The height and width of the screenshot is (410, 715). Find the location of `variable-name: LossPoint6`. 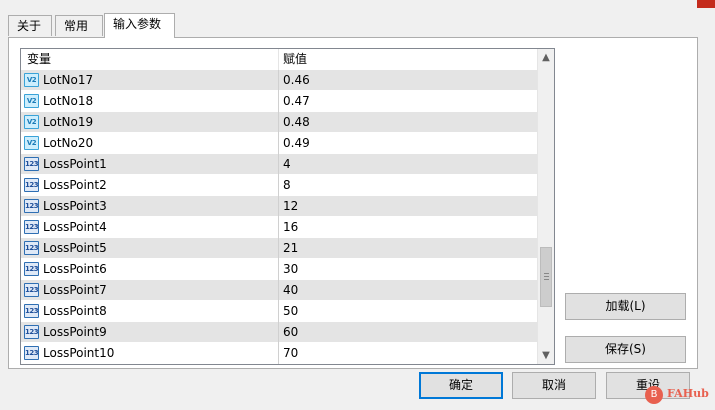

variable-name: LossPoint6 is located at coordinates (75, 269).